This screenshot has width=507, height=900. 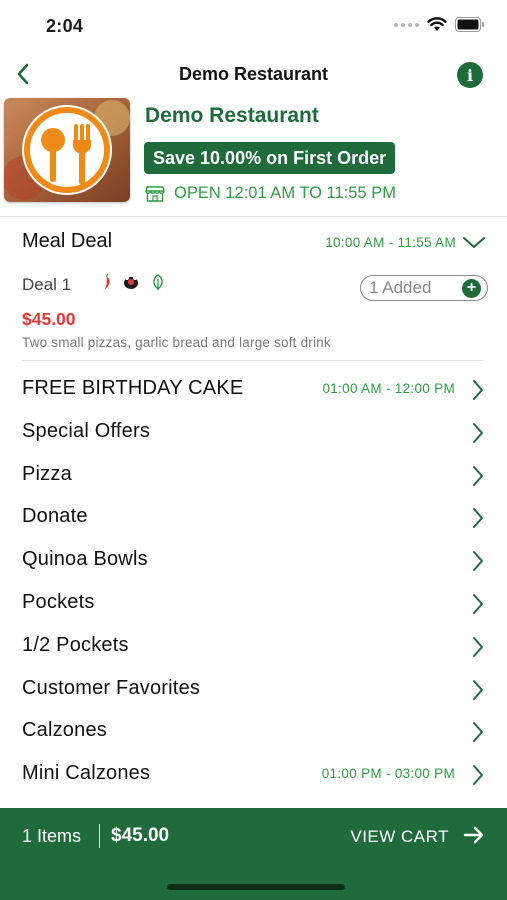 What do you see at coordinates (253, 474) in the screenshot?
I see `category-pizza: Pizza` at bounding box center [253, 474].